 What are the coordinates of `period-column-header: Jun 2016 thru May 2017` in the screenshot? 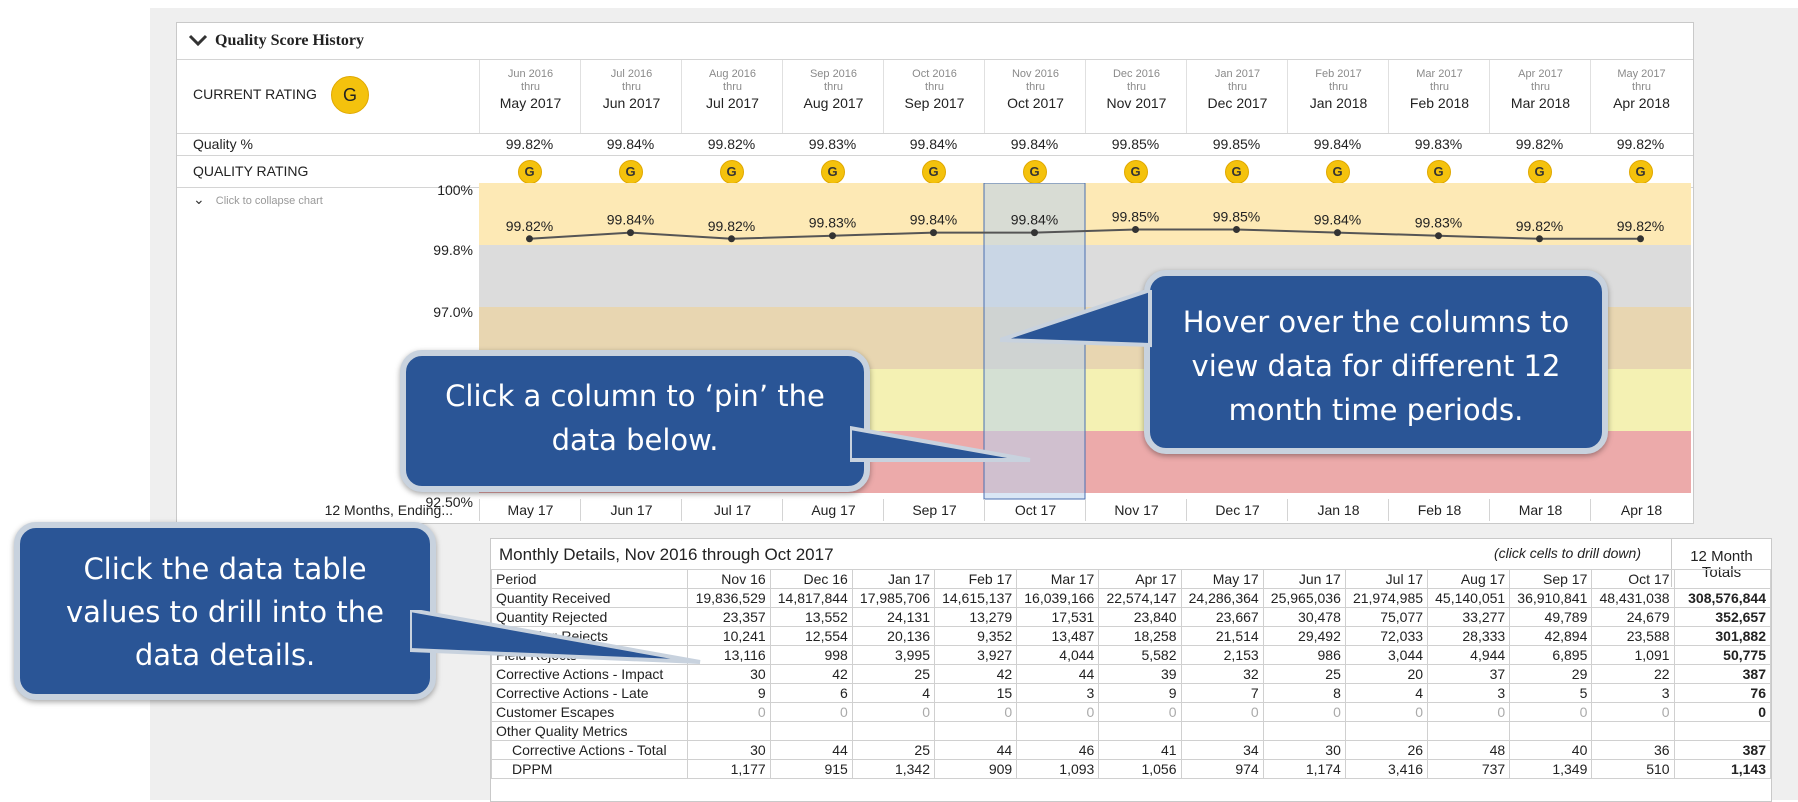 It's located at (530, 96).